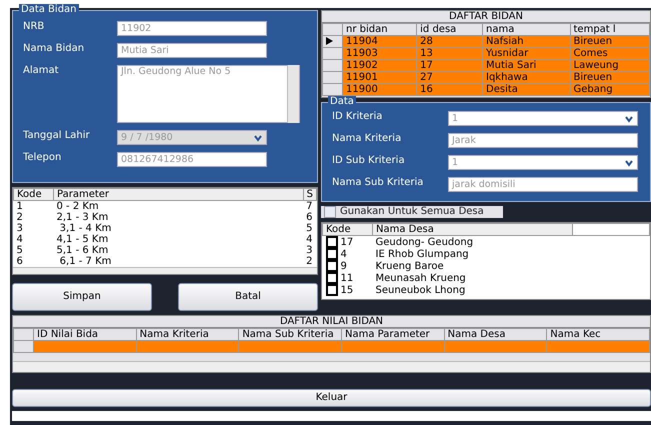  What do you see at coordinates (343, 266) in the screenshot?
I see `table-cell: 9` at bounding box center [343, 266].